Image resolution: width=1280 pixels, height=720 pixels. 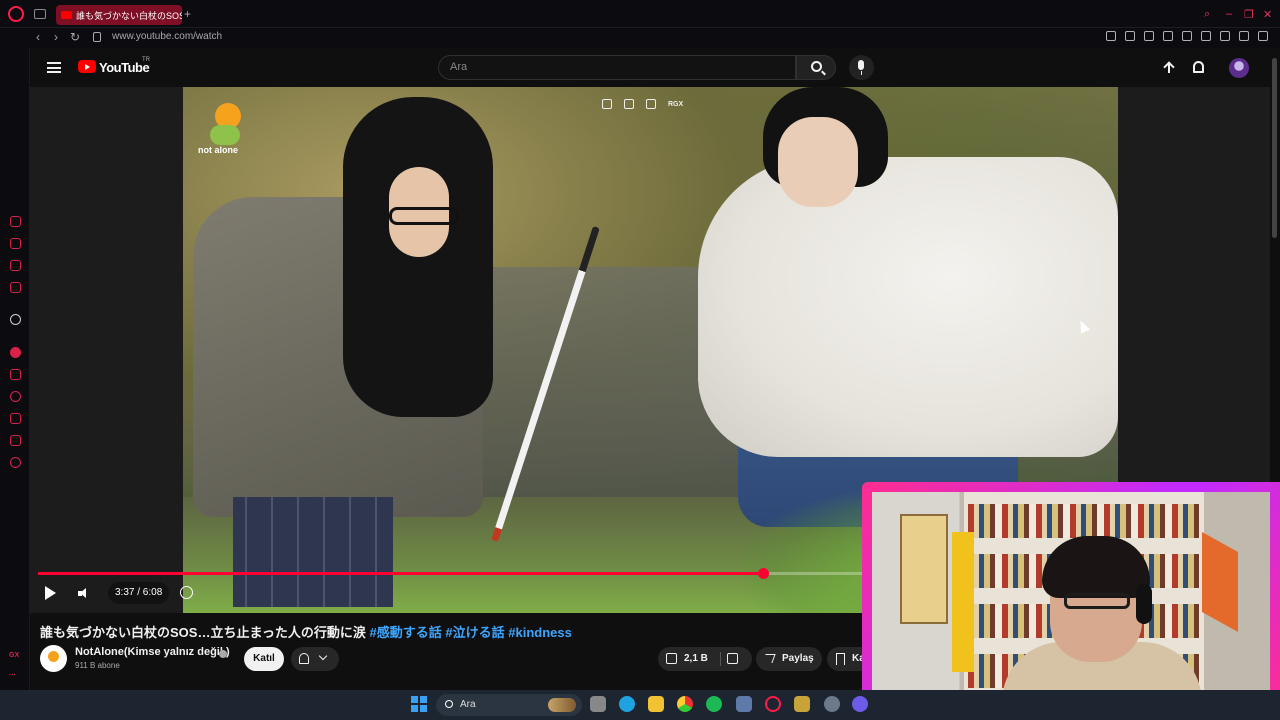 I want to click on youtube-logo-icon, so click(x=87, y=66).